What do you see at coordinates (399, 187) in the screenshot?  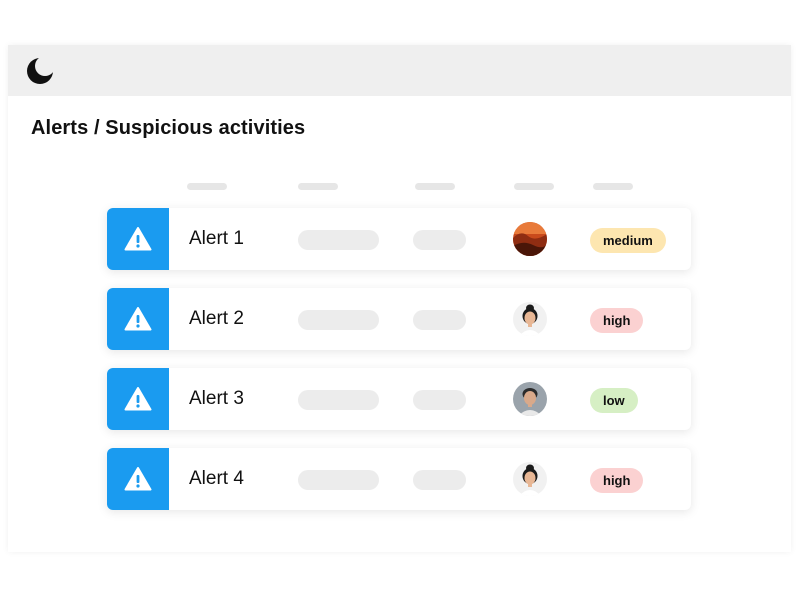 I see `column-headers` at bounding box center [399, 187].